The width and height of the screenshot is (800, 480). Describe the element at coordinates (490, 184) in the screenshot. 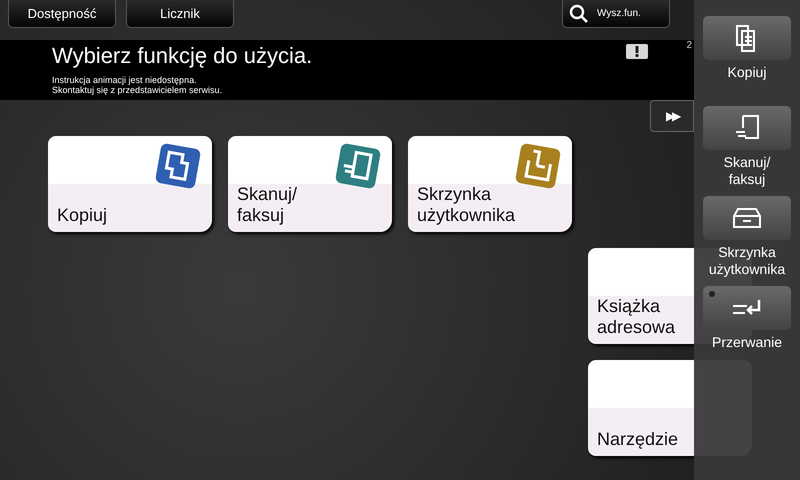

I see `function-tile: Skrzynka użytkownika` at that location.